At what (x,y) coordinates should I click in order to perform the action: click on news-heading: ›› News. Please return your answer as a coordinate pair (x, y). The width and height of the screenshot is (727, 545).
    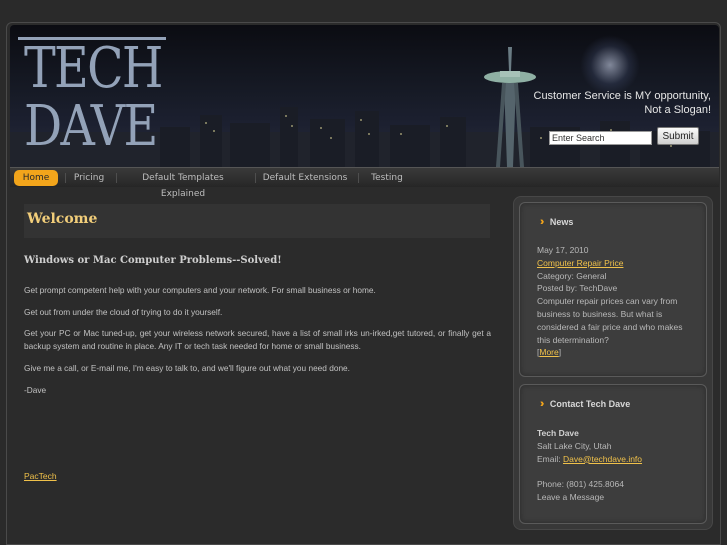
    Looking at the image, I should click on (557, 222).